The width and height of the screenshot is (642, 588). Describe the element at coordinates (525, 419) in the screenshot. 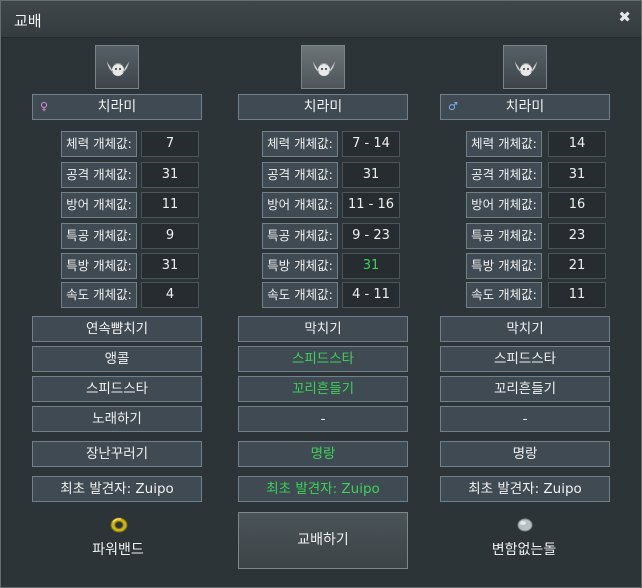

I see `right-move-4: -` at that location.